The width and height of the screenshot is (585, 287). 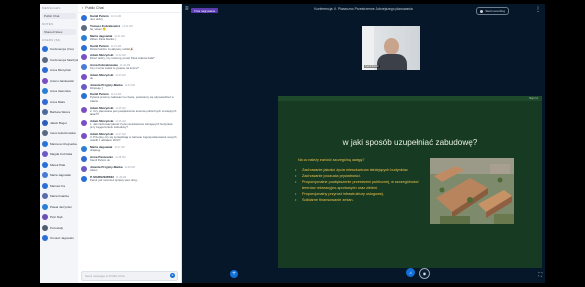 I want to click on messages-header: MESSAGES, so click(x=51, y=8).